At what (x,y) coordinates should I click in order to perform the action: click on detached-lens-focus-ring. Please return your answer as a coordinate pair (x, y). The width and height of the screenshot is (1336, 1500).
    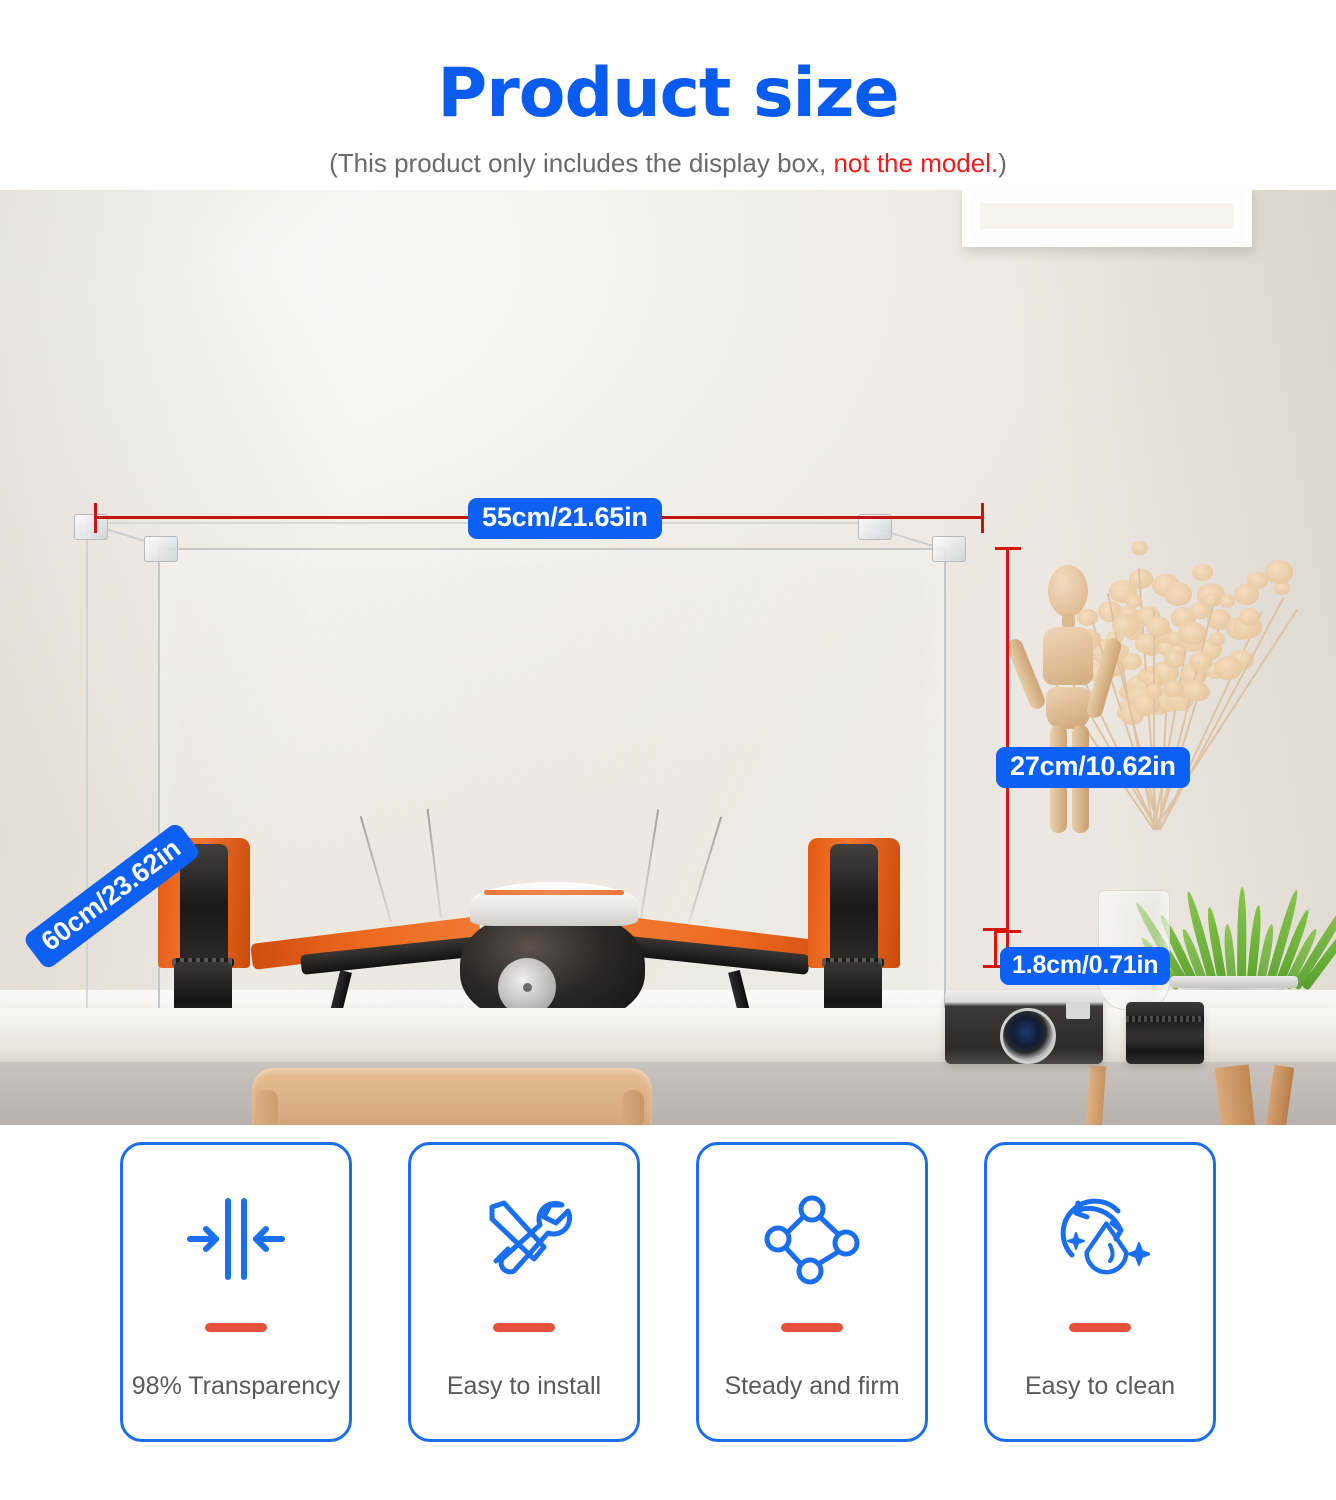
    Looking at the image, I should click on (1165, 1019).